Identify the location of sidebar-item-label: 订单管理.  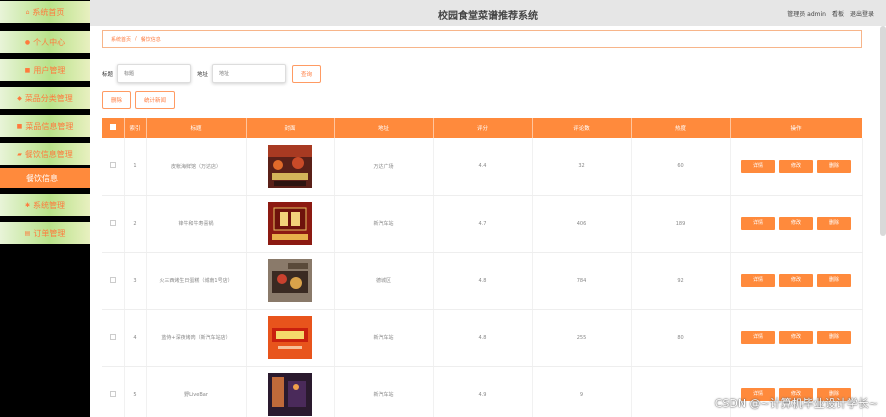
(49, 233).